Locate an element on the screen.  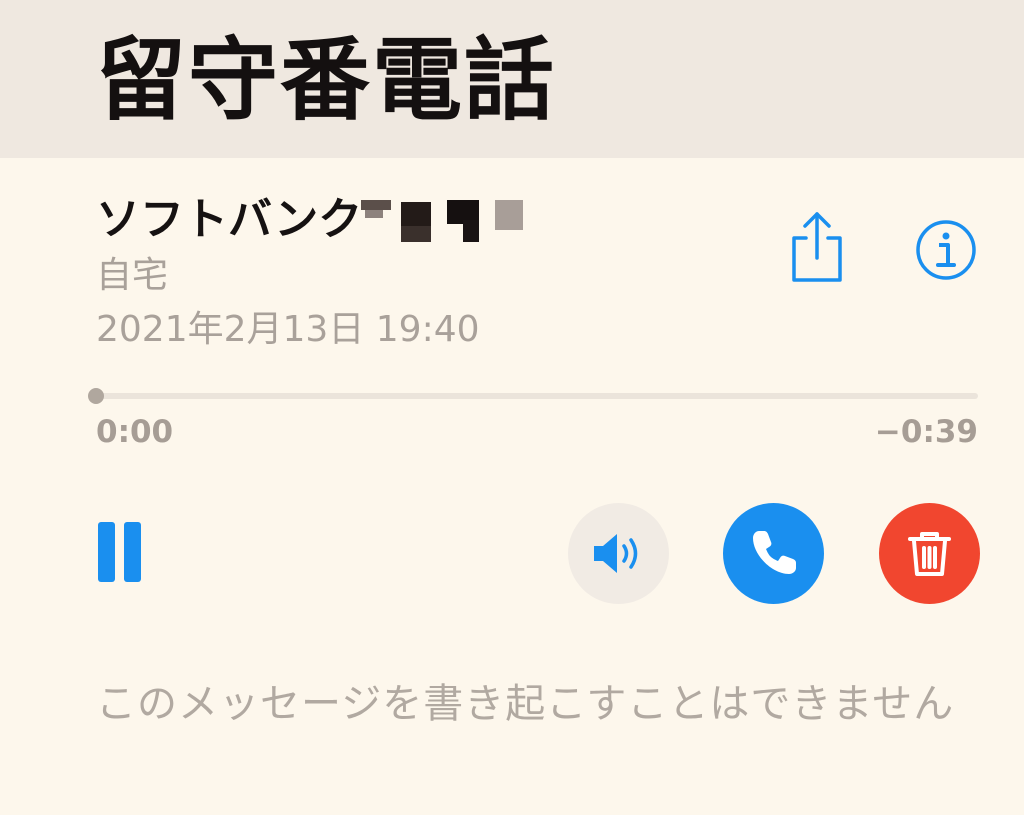
phone-icon is located at coordinates (774, 552).